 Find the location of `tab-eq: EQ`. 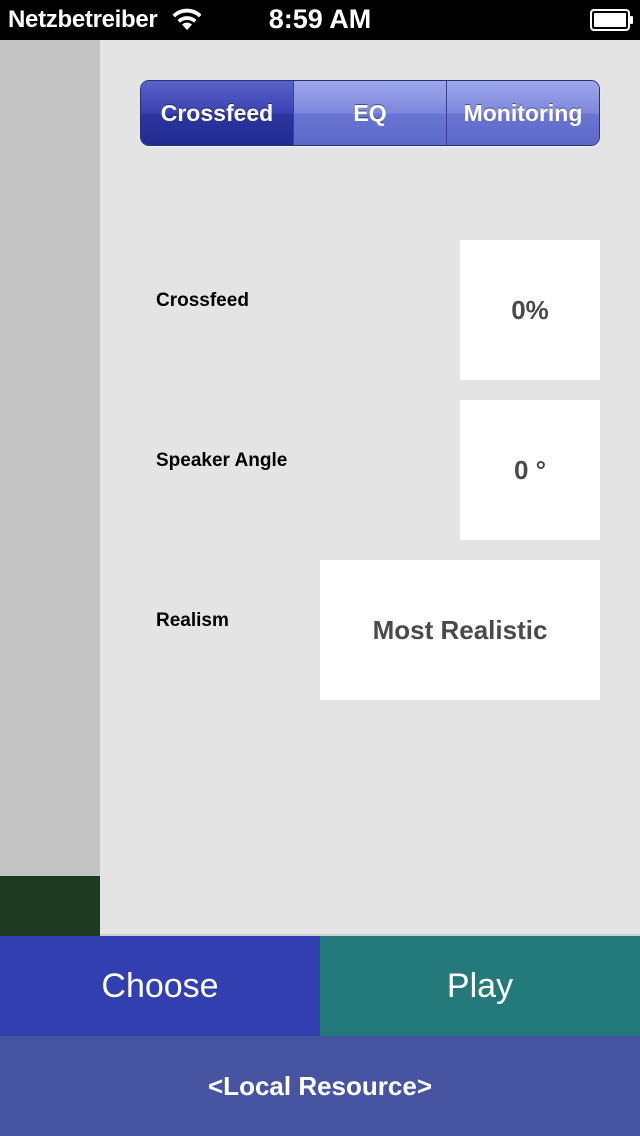

tab-eq: EQ is located at coordinates (369, 113).